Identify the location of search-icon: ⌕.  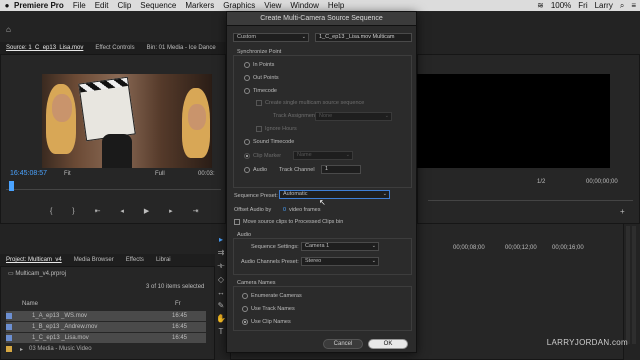
(622, 6).